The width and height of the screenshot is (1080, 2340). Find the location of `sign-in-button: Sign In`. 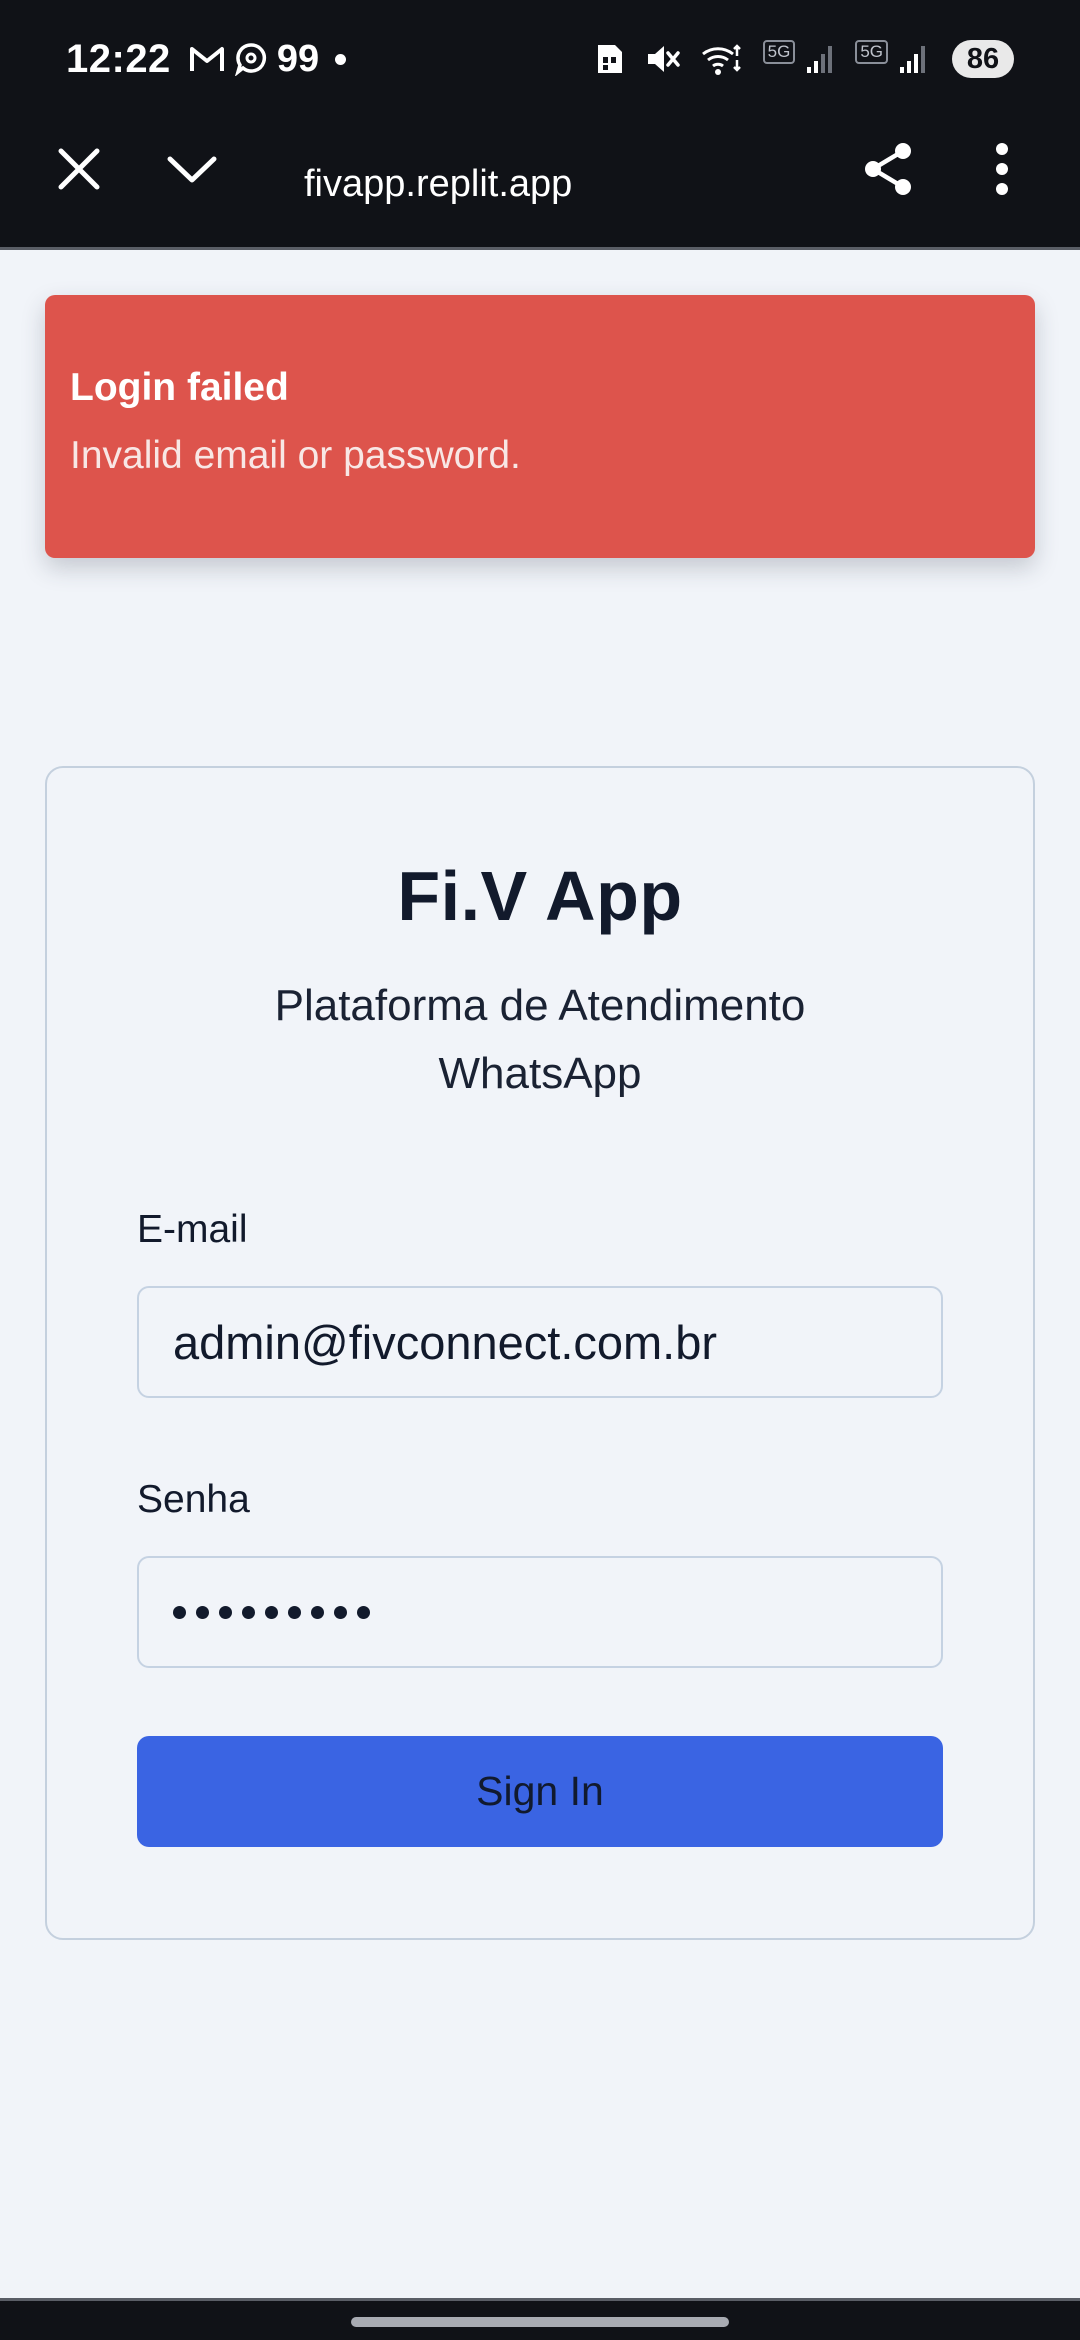

sign-in-button: Sign In is located at coordinates (540, 1791).